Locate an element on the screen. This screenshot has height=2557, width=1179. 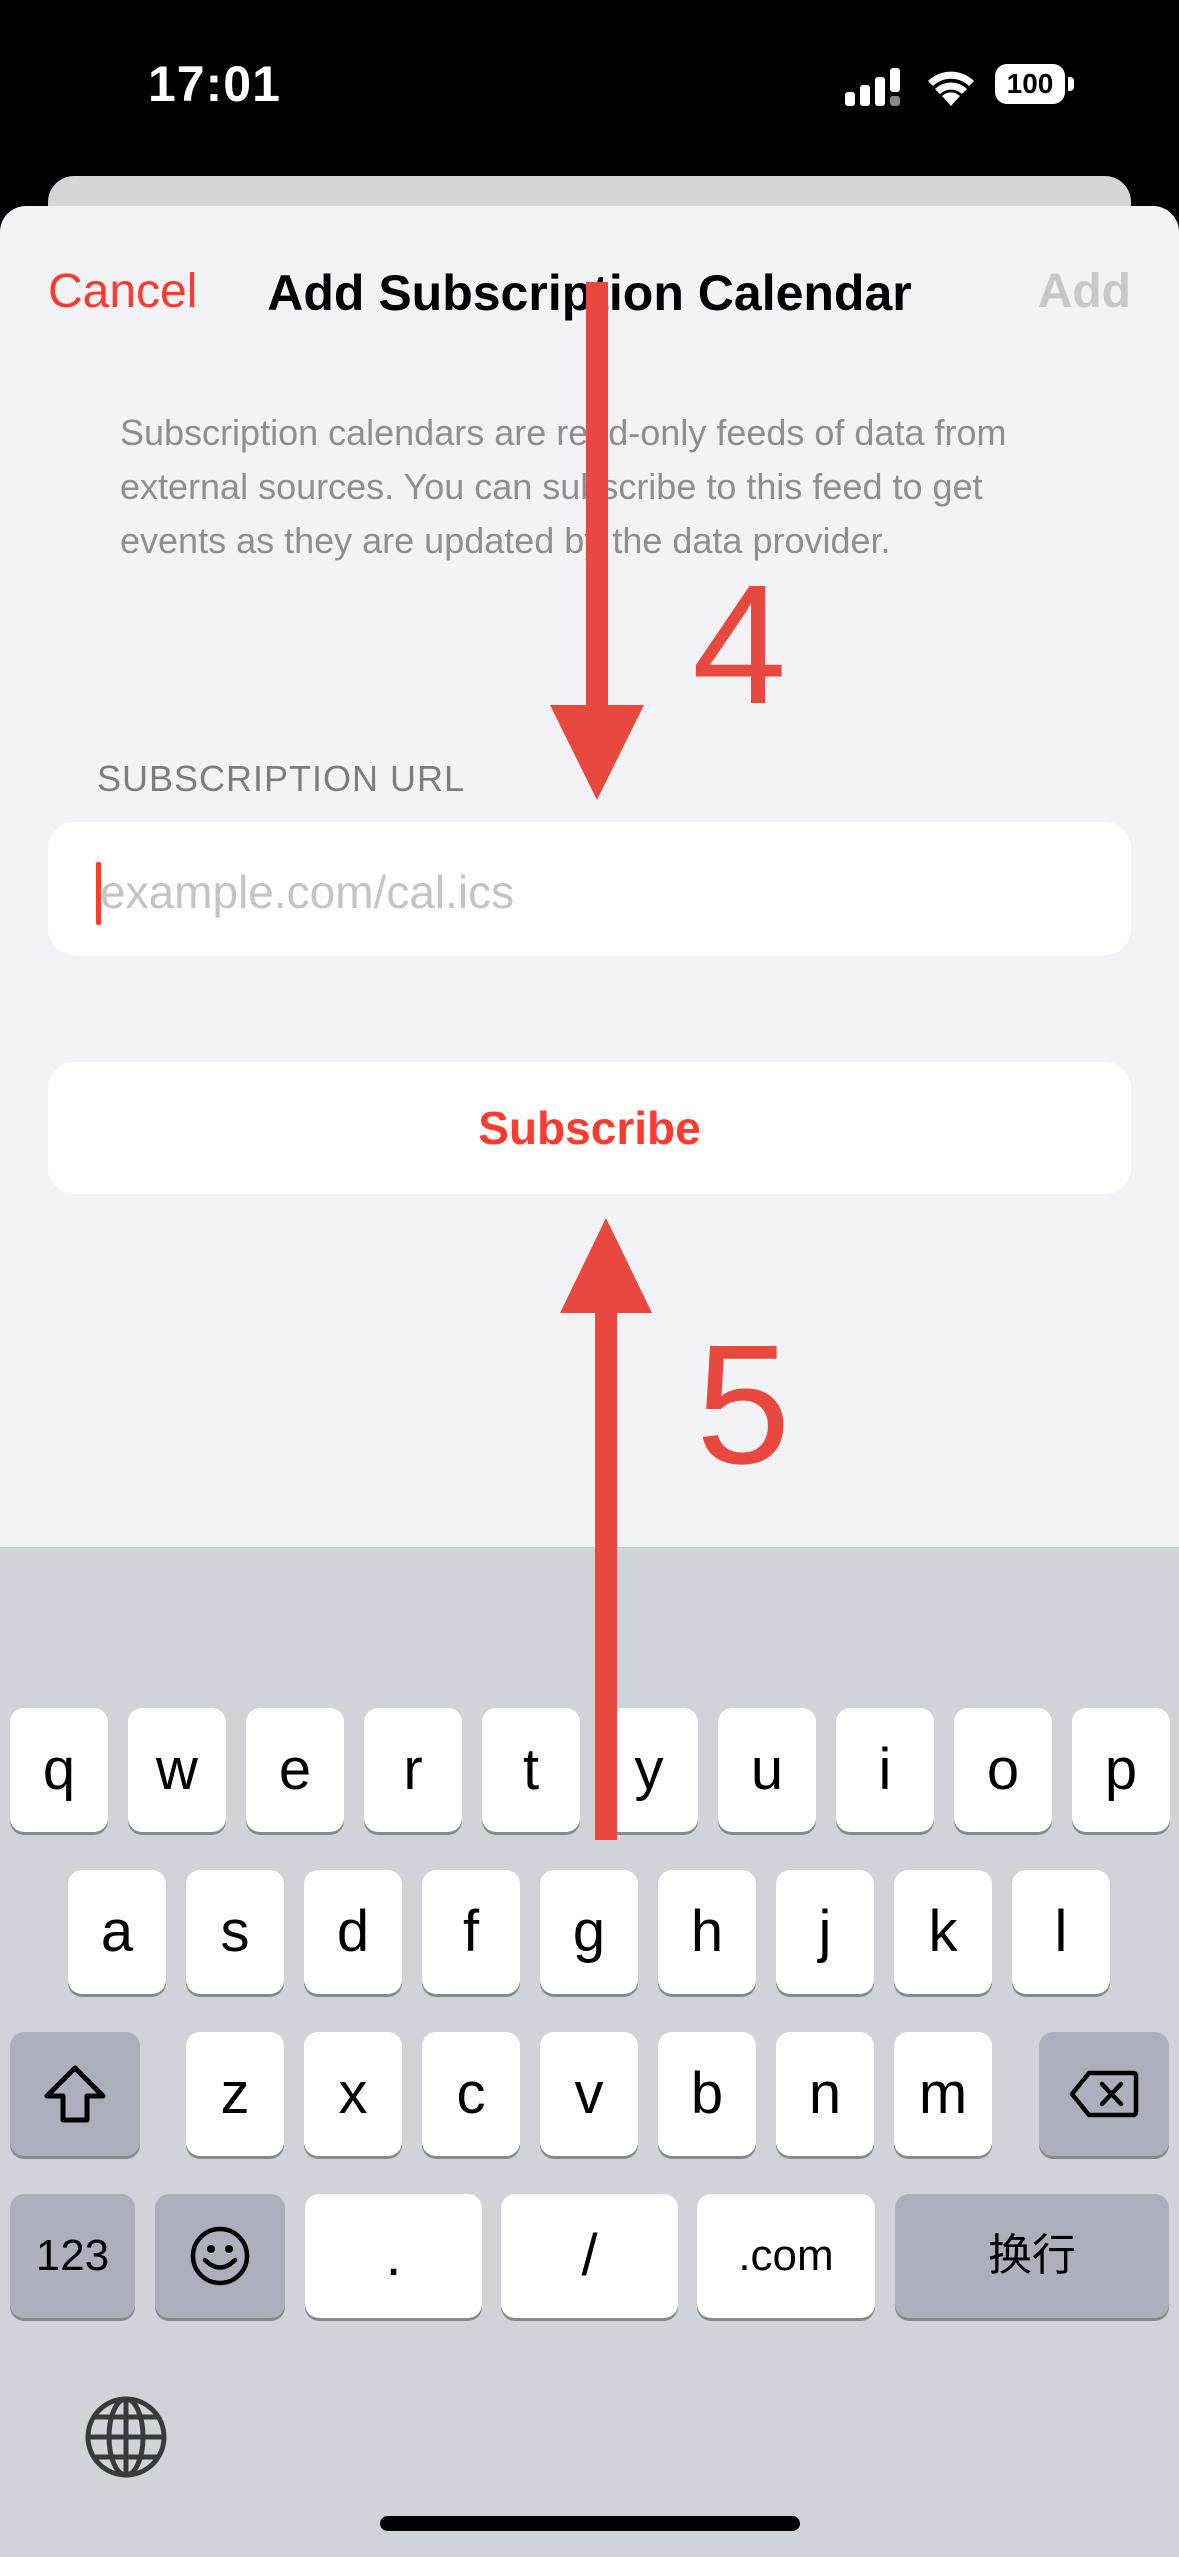
arrow-down-to-url-field is located at coordinates (597, 541).